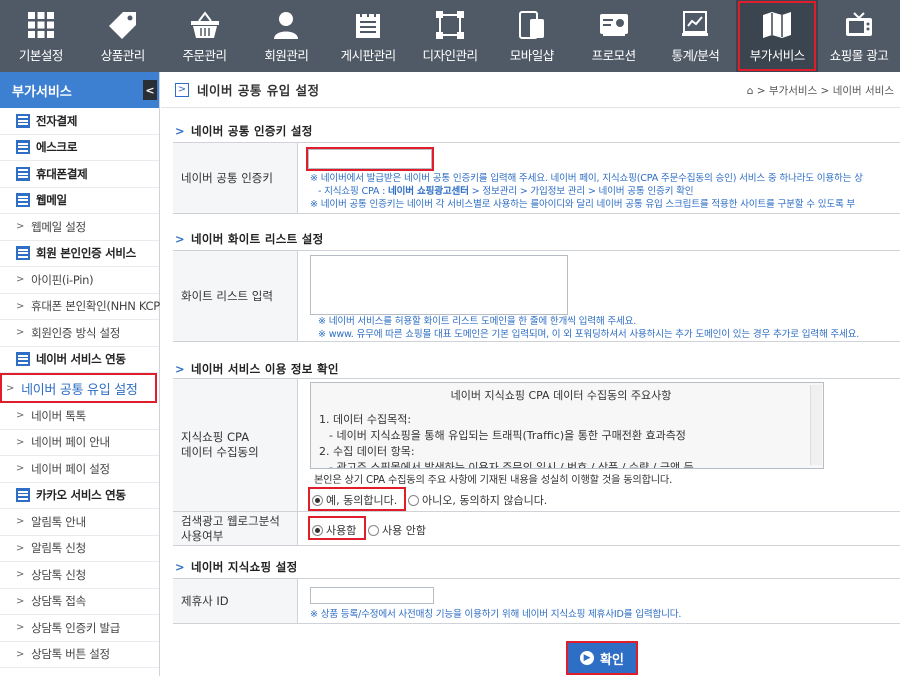 This screenshot has width=900, height=676. Describe the element at coordinates (286, 25) in the screenshot. I see `person-icon` at that location.